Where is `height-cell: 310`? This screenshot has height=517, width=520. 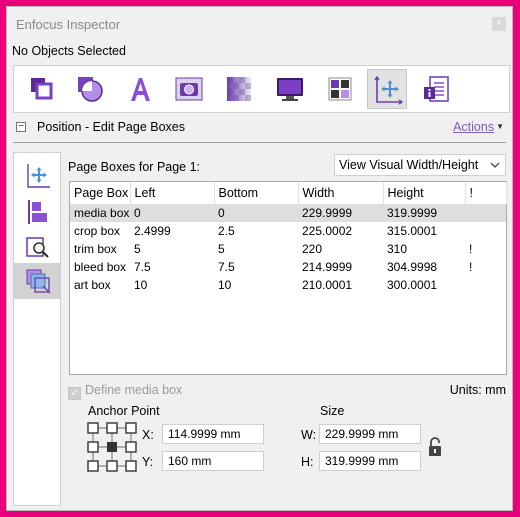
height-cell: 310 is located at coordinates (397, 249).